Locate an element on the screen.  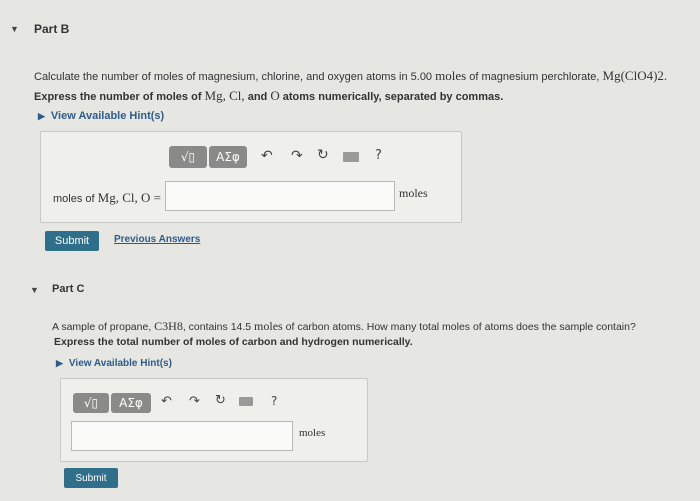
part-b-title: Part B is located at coordinates (52, 29).